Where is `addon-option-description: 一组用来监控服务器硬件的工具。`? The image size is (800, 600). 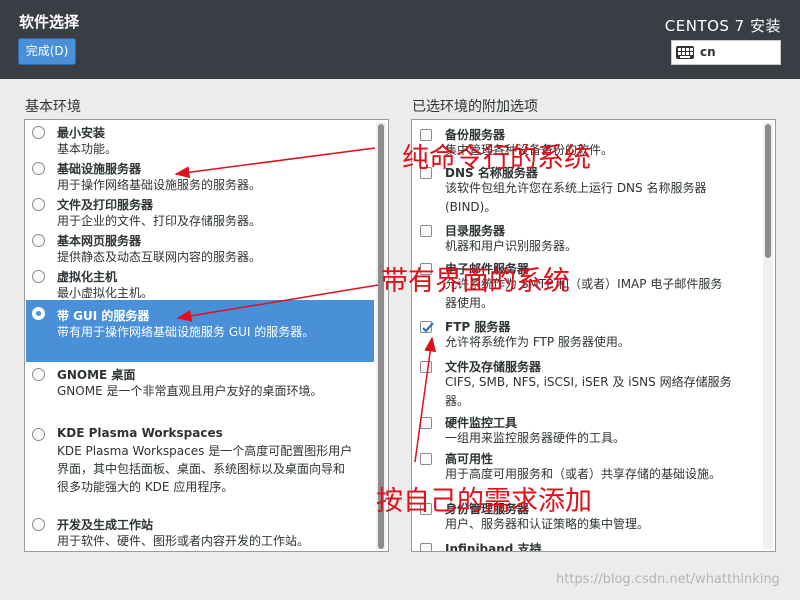 addon-option-description: 一组用来监控服务器硬件的工具。 is located at coordinates (535, 438).